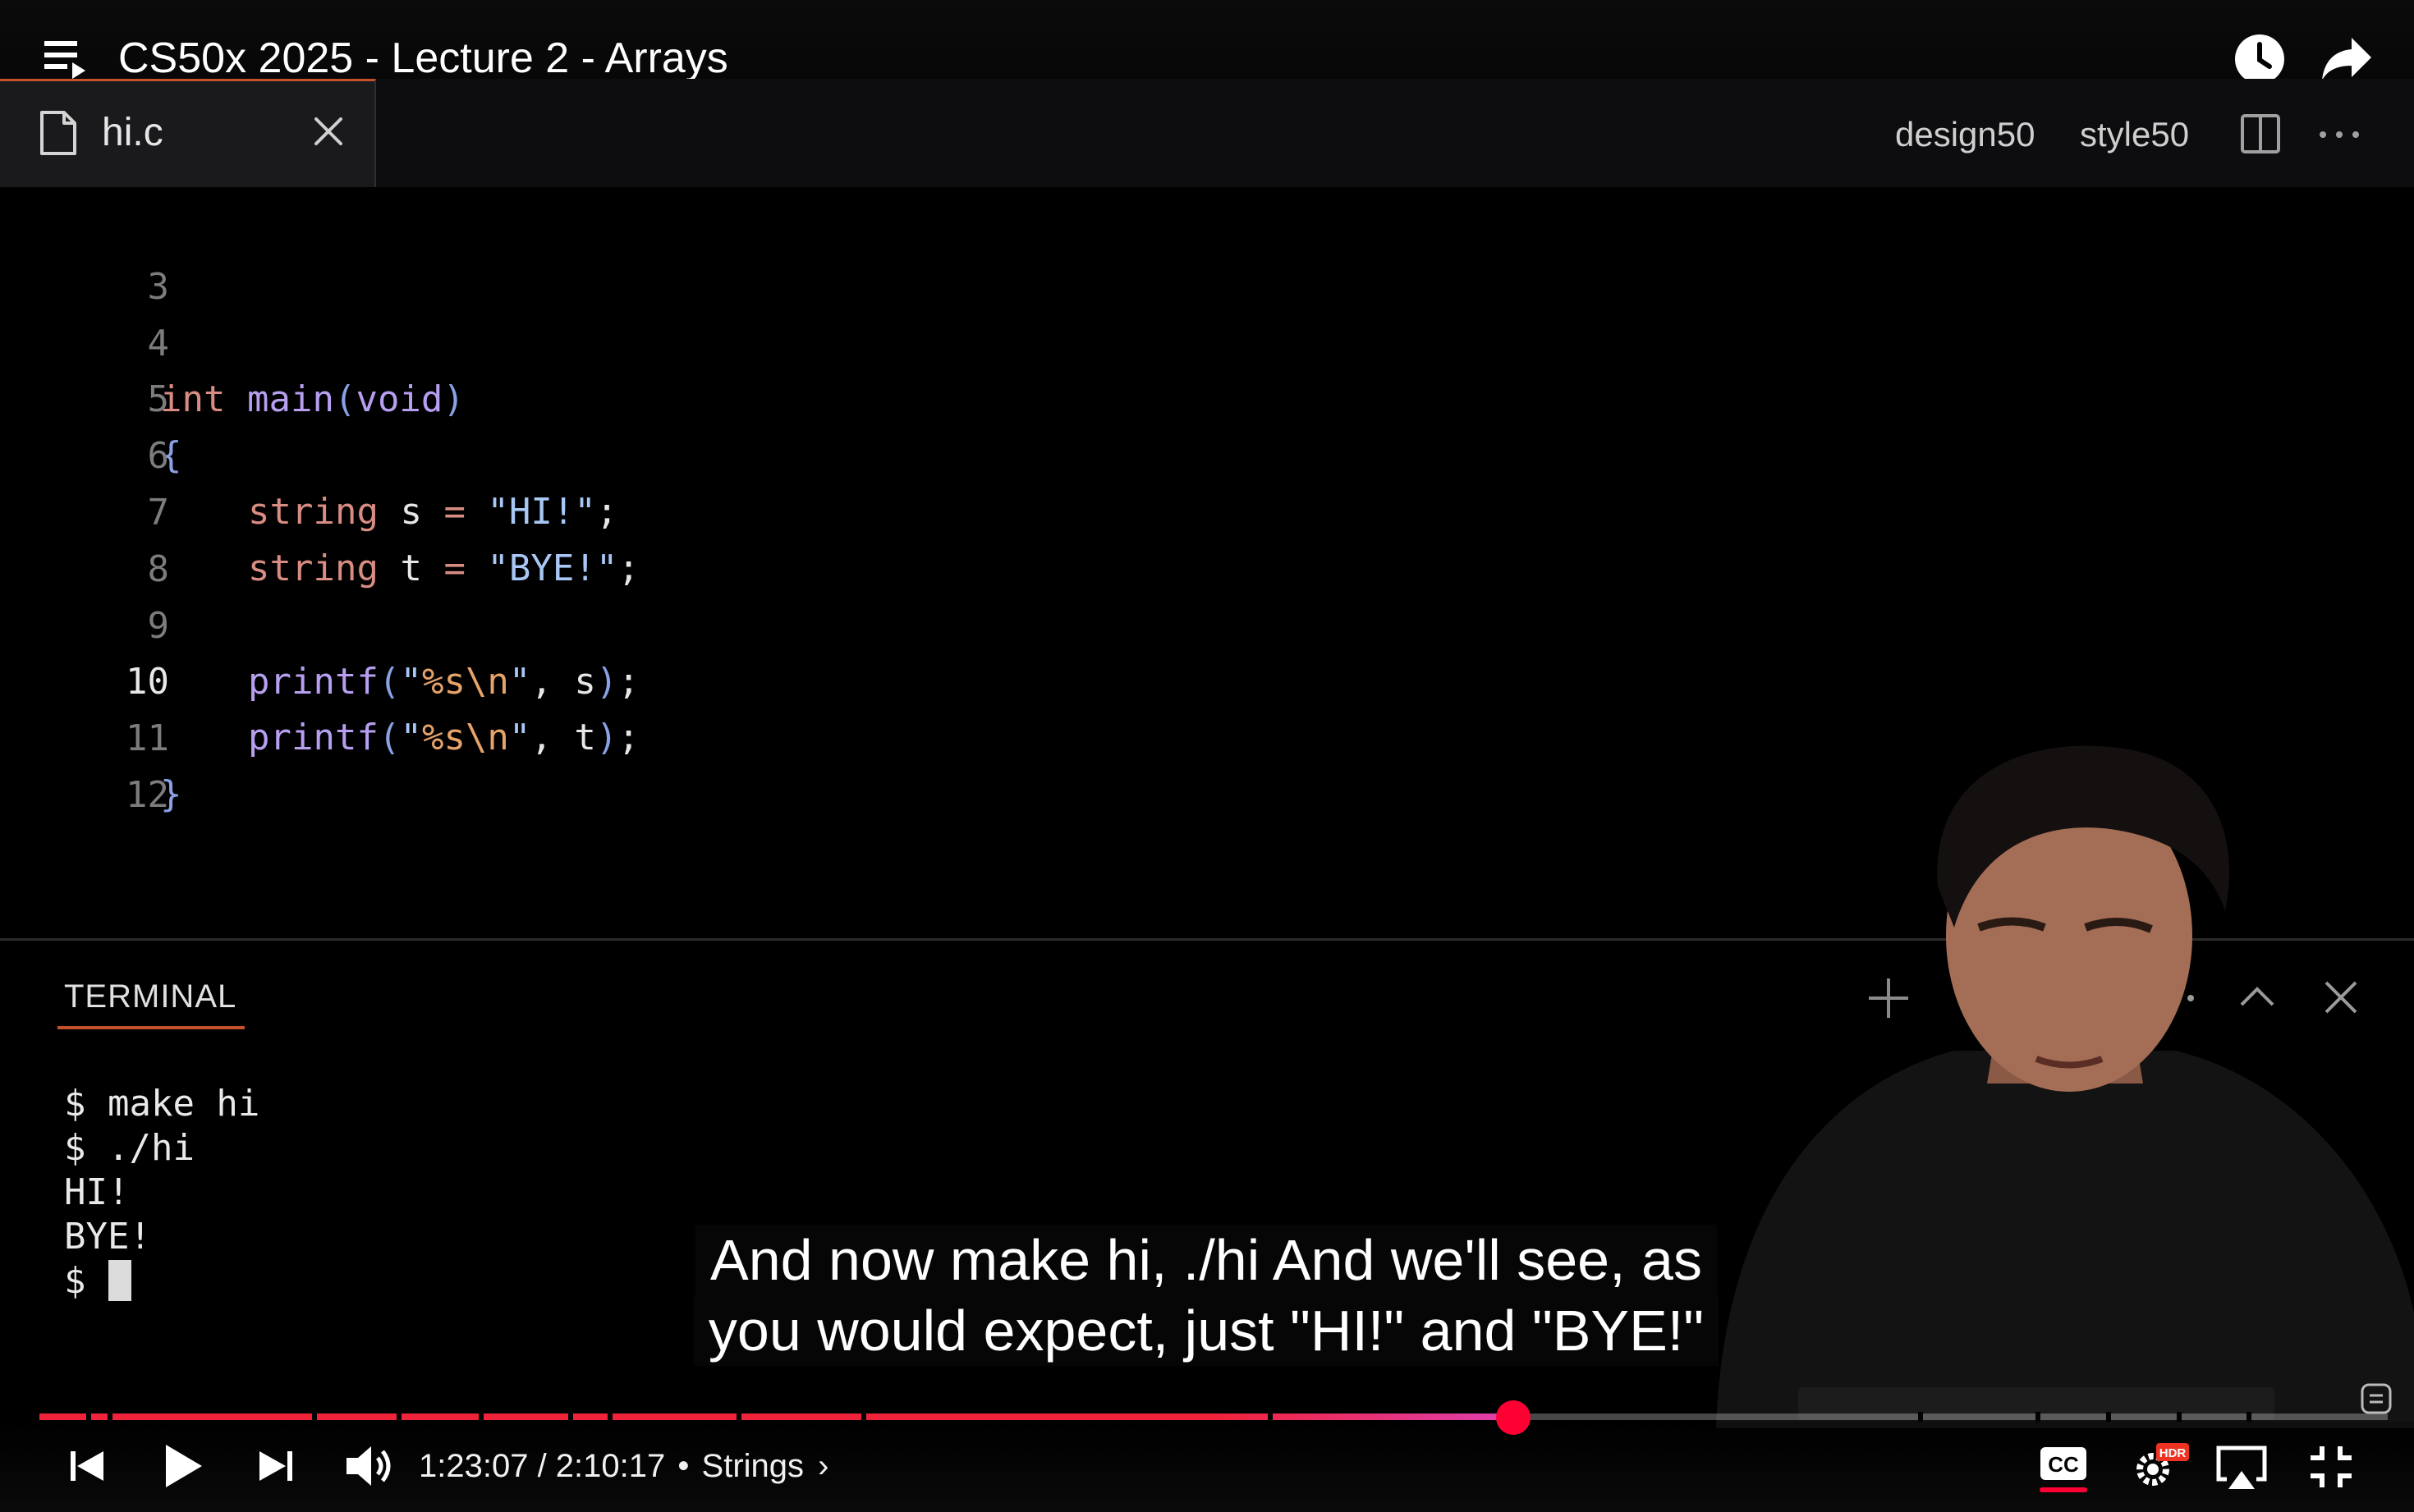 The height and width of the screenshot is (1512, 2414). I want to click on code-line-3: 3, so click(158, 287).